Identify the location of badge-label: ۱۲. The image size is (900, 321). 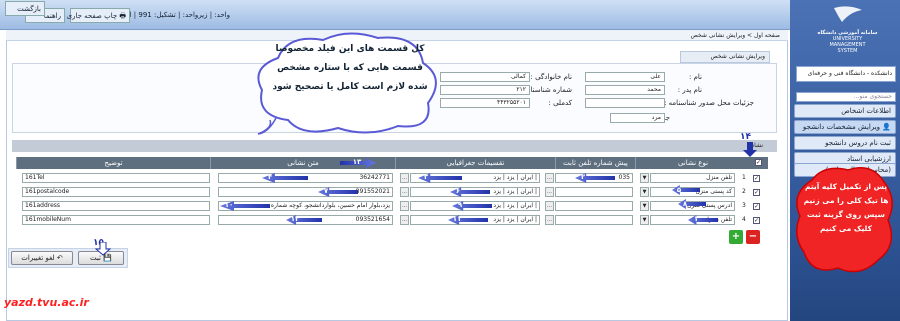
(295, 219).